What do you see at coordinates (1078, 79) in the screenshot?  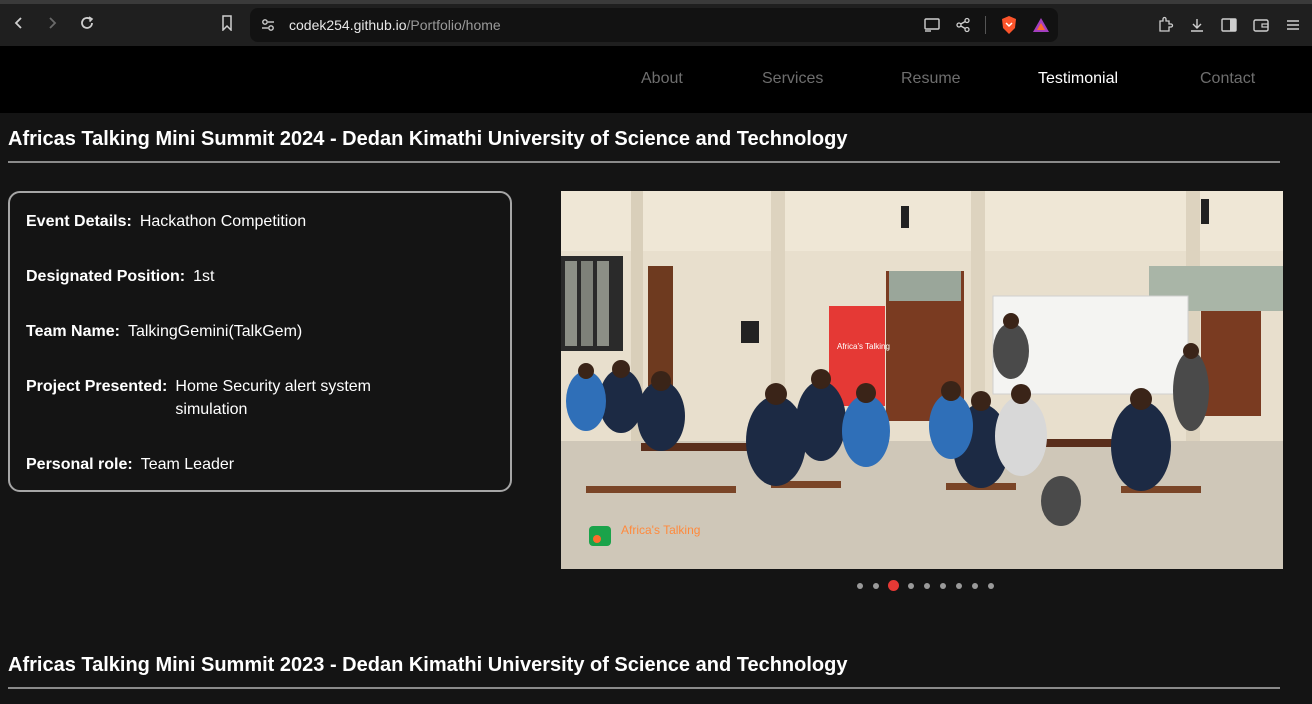 I see `nav-testimonial: Testimonial` at bounding box center [1078, 79].